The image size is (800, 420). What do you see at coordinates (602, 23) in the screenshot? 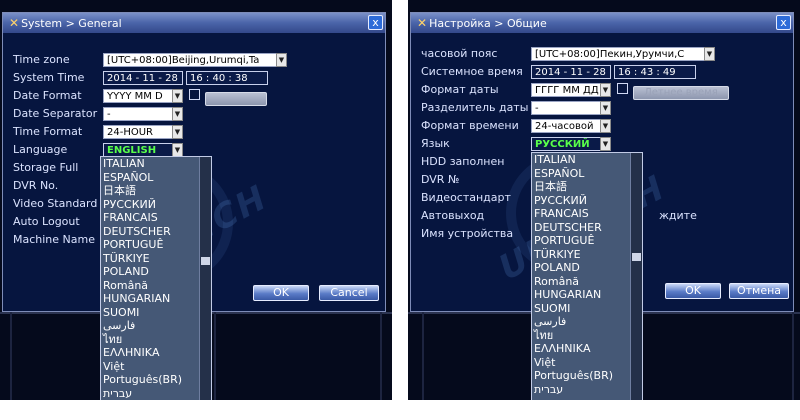
I see `title-bar: ✕ Настройка > Общие` at bounding box center [602, 23].